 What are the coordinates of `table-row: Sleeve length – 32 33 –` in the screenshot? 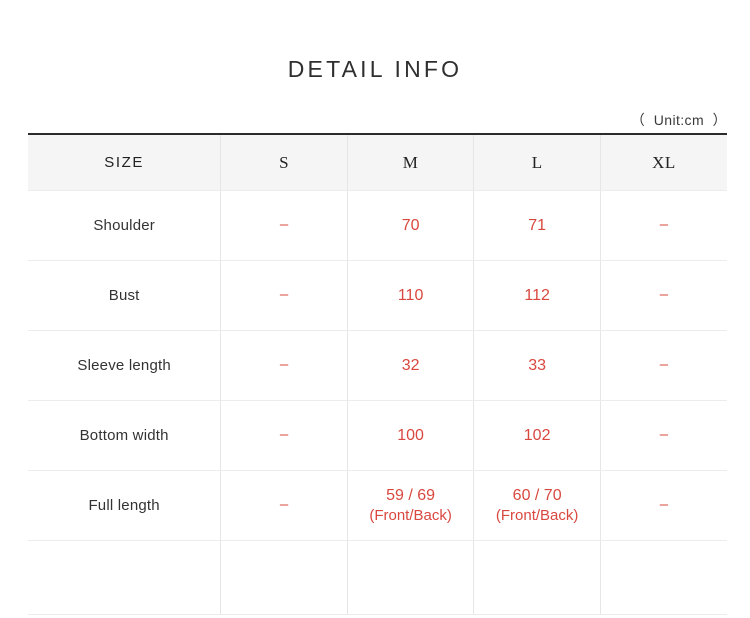 It's located at (377, 365).